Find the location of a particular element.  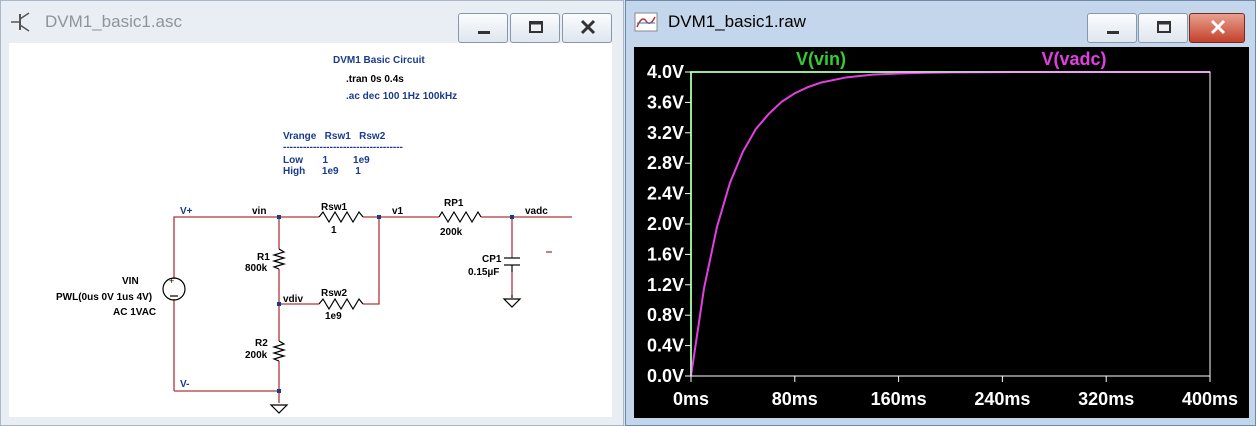

rsw2-value-label: 1e9 is located at coordinates (333, 316).